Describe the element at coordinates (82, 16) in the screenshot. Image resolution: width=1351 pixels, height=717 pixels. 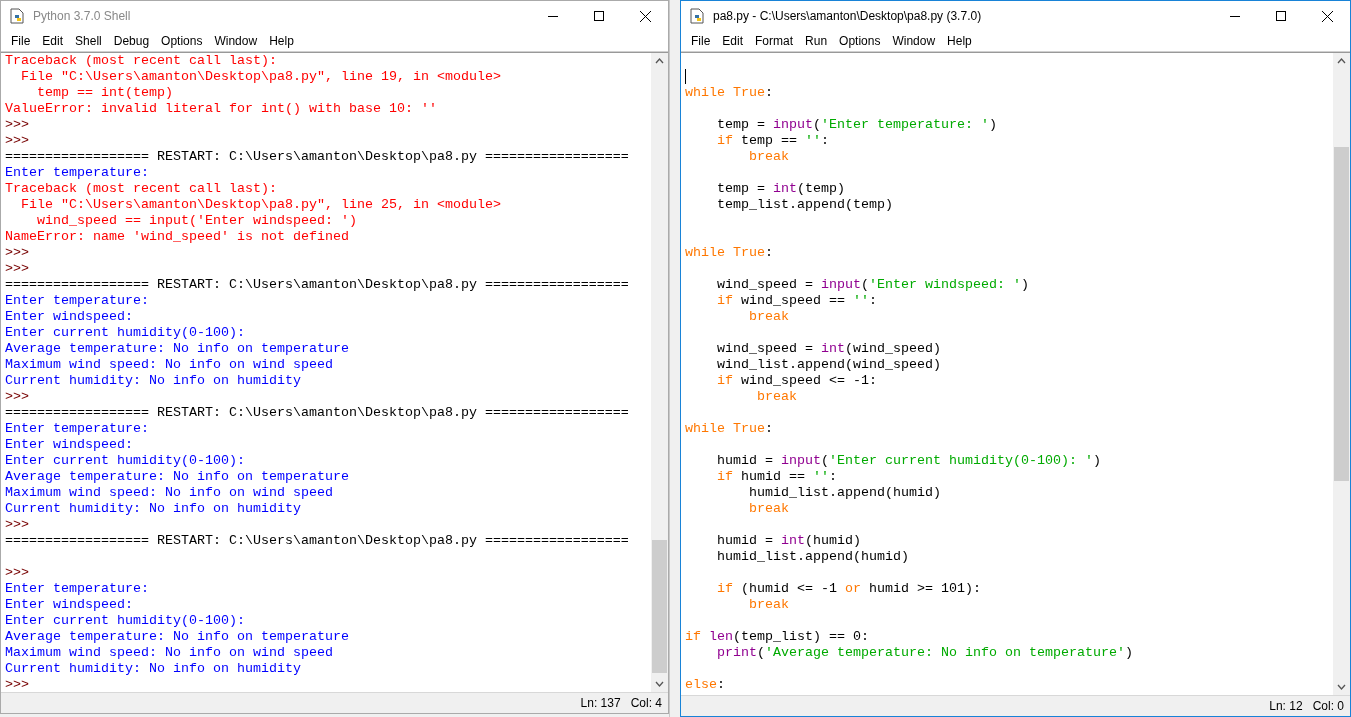
I see `window-title: Python 3.7.0 Shell` at that location.